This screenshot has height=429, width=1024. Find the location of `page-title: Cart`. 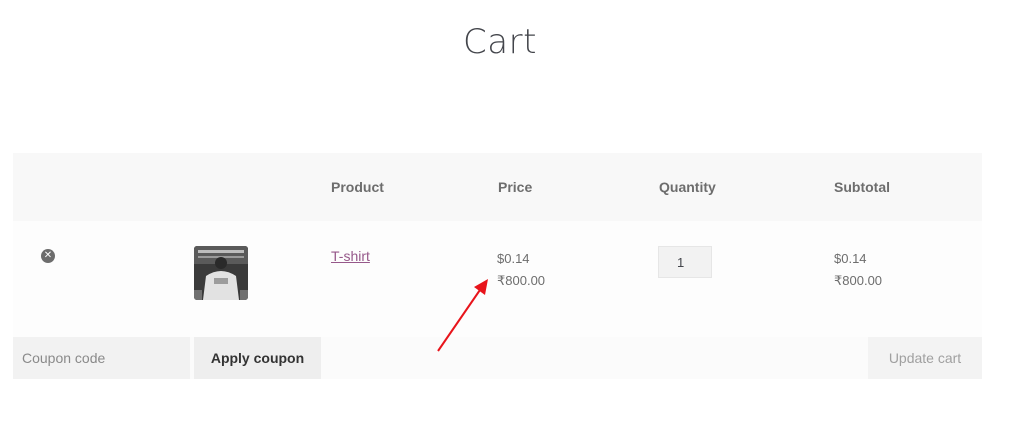

page-title: Cart is located at coordinates (500, 42).